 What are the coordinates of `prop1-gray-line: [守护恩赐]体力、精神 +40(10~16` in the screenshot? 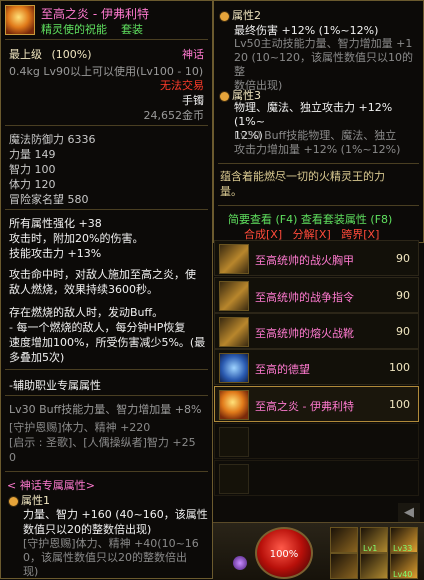 It's located at (111, 543).